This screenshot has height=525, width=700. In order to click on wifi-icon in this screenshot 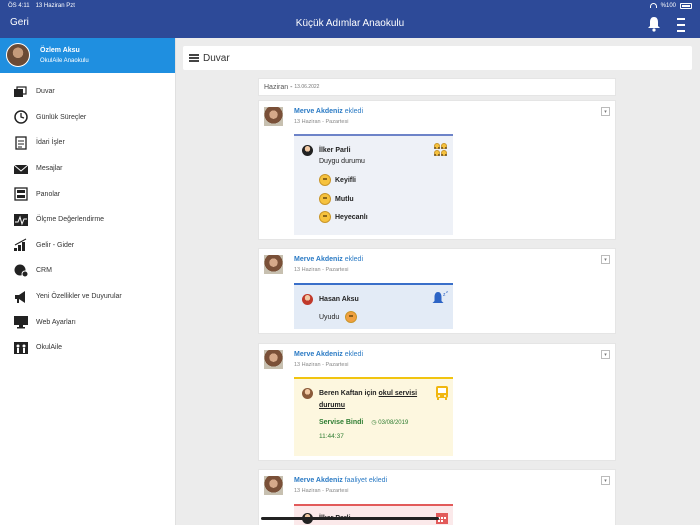, I will do `click(653, 5)`.